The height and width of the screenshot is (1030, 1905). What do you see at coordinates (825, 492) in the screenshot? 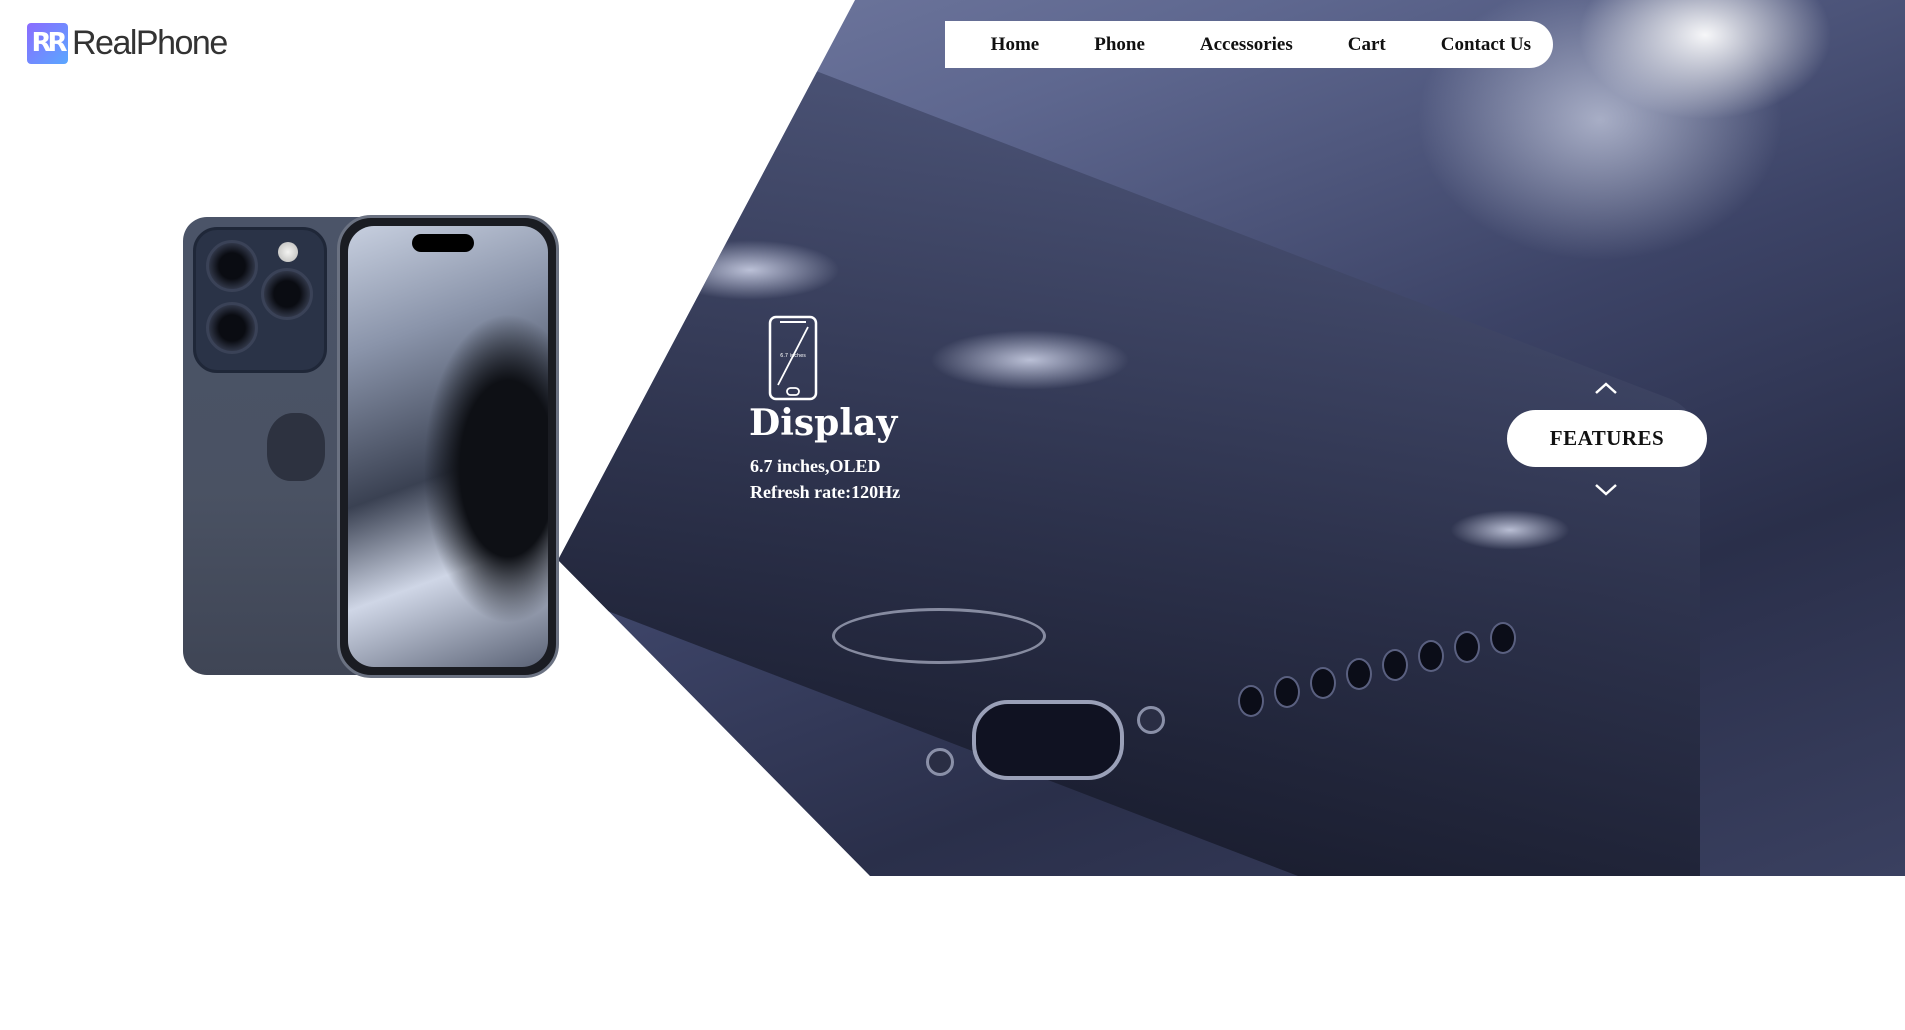
I see `feature-detail-line: Refresh rate:120Hz` at bounding box center [825, 492].